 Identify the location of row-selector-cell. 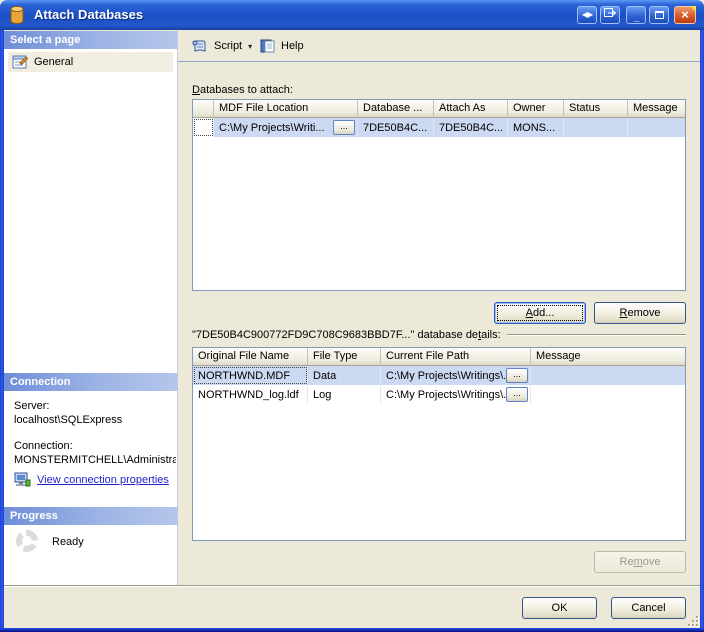
(203, 127).